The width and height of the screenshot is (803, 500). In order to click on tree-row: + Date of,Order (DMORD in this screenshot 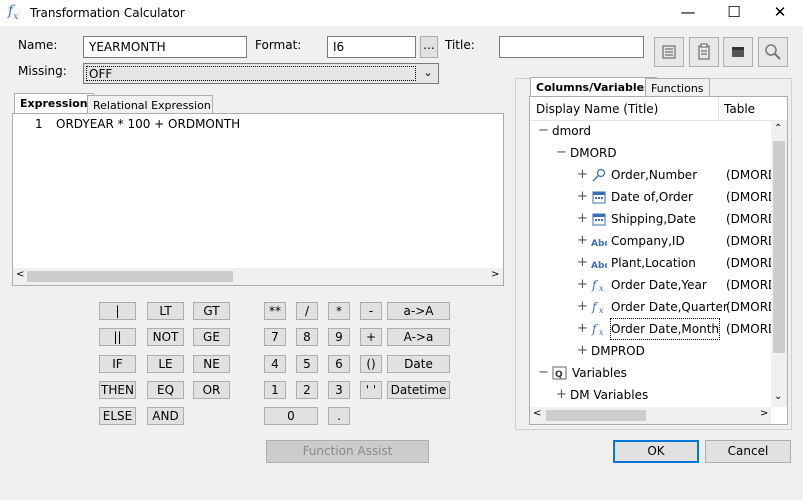, I will do `click(653, 197)`.